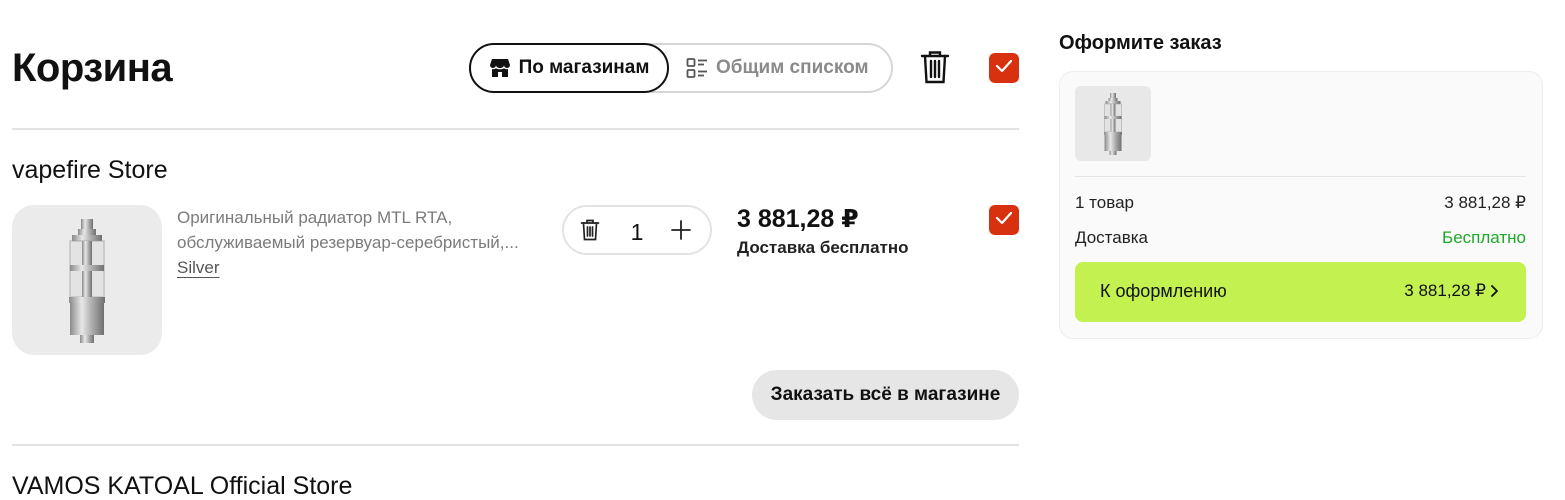  Describe the element at coordinates (182, 486) in the screenshot. I see `store-name: VAMOS KATOAL Official Store` at that location.